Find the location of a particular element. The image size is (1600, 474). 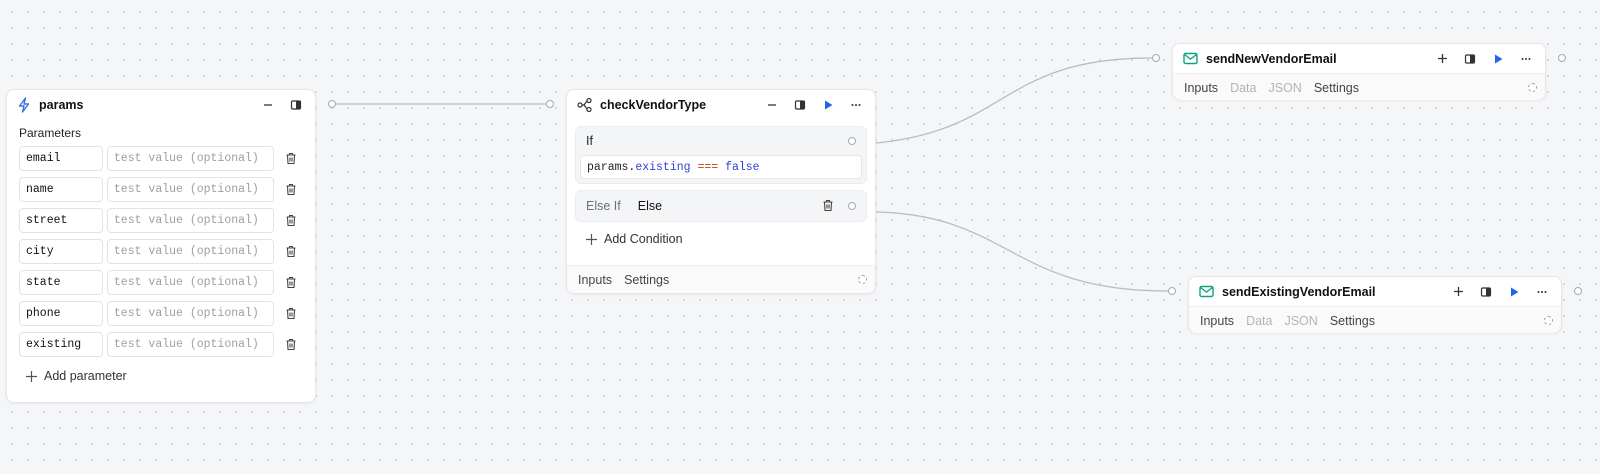

new-email-node-header: sendNewVendorEmail is located at coordinates (1359, 58).